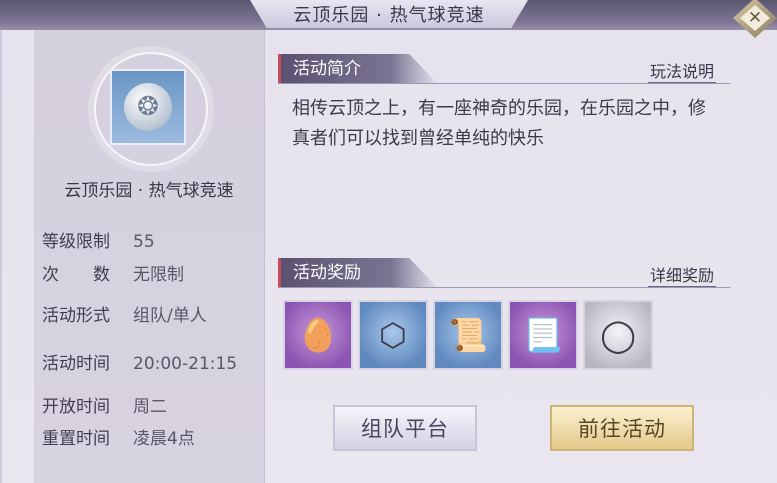  What do you see at coordinates (124, 313) in the screenshot?
I see `info-row-mode: 活动形式 组队/单人` at bounding box center [124, 313].